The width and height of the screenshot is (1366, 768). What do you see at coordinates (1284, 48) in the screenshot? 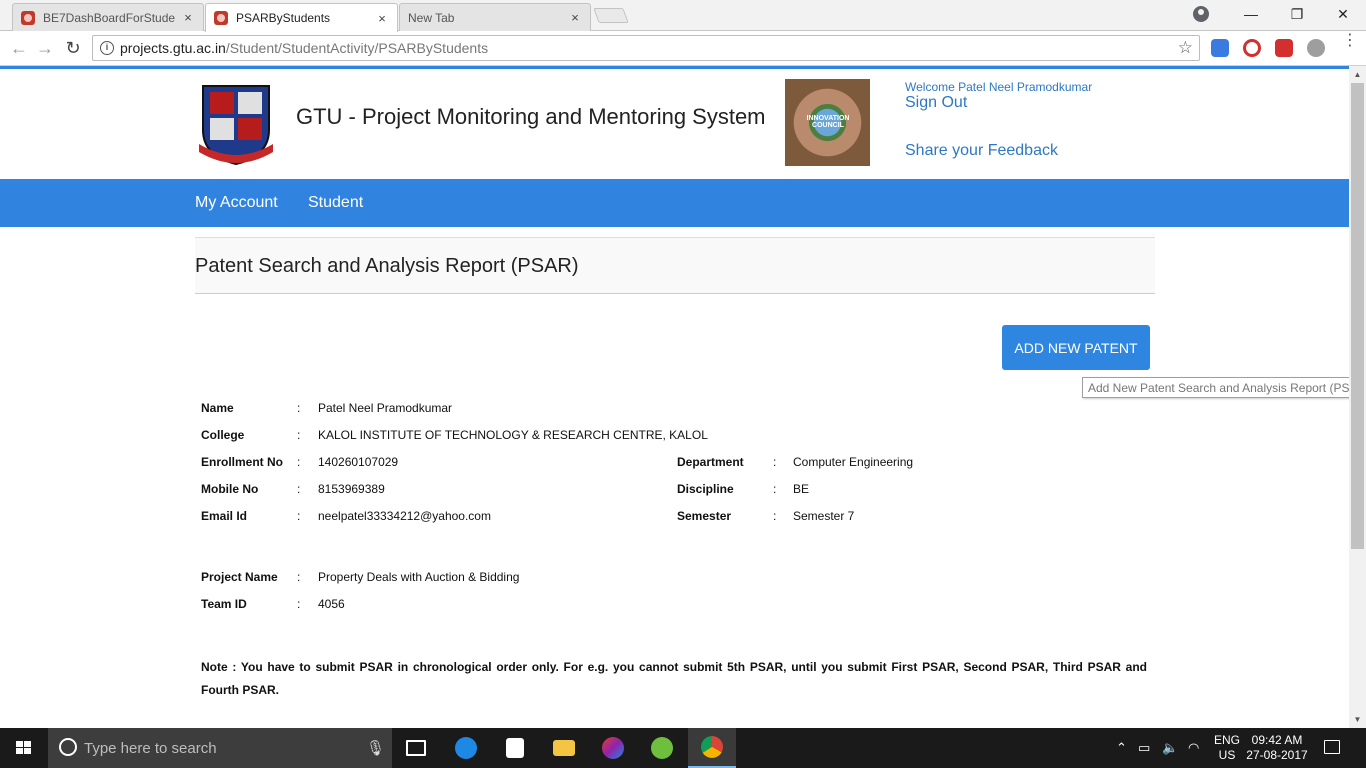
I see `media-extension-icon` at bounding box center [1284, 48].